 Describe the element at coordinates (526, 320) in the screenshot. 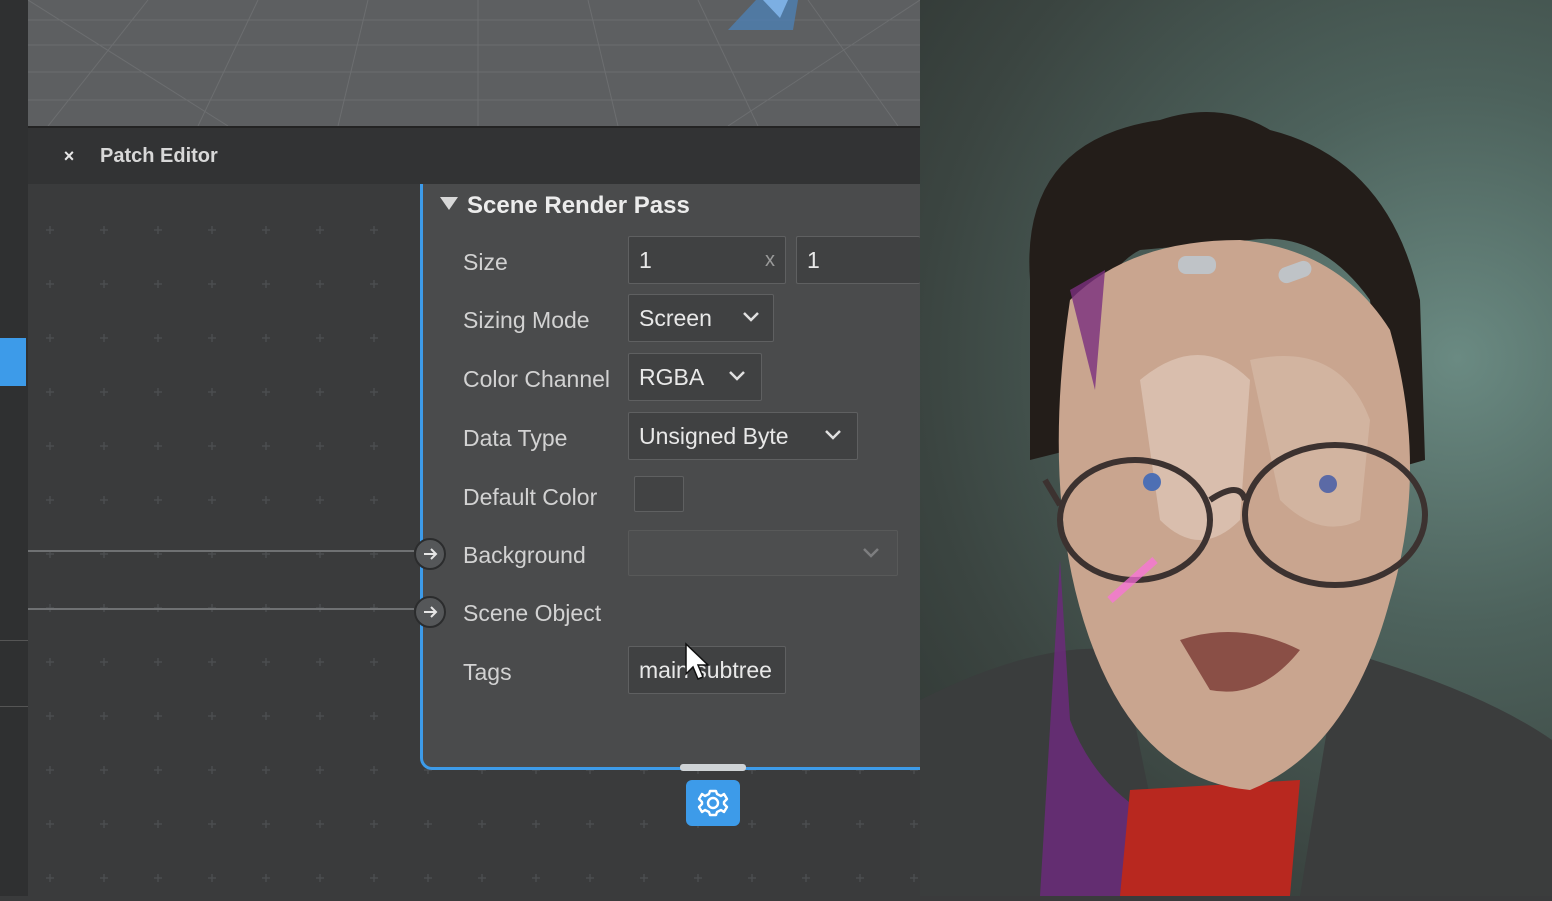

I see `sizing-mode-label: Sizing Mode` at that location.